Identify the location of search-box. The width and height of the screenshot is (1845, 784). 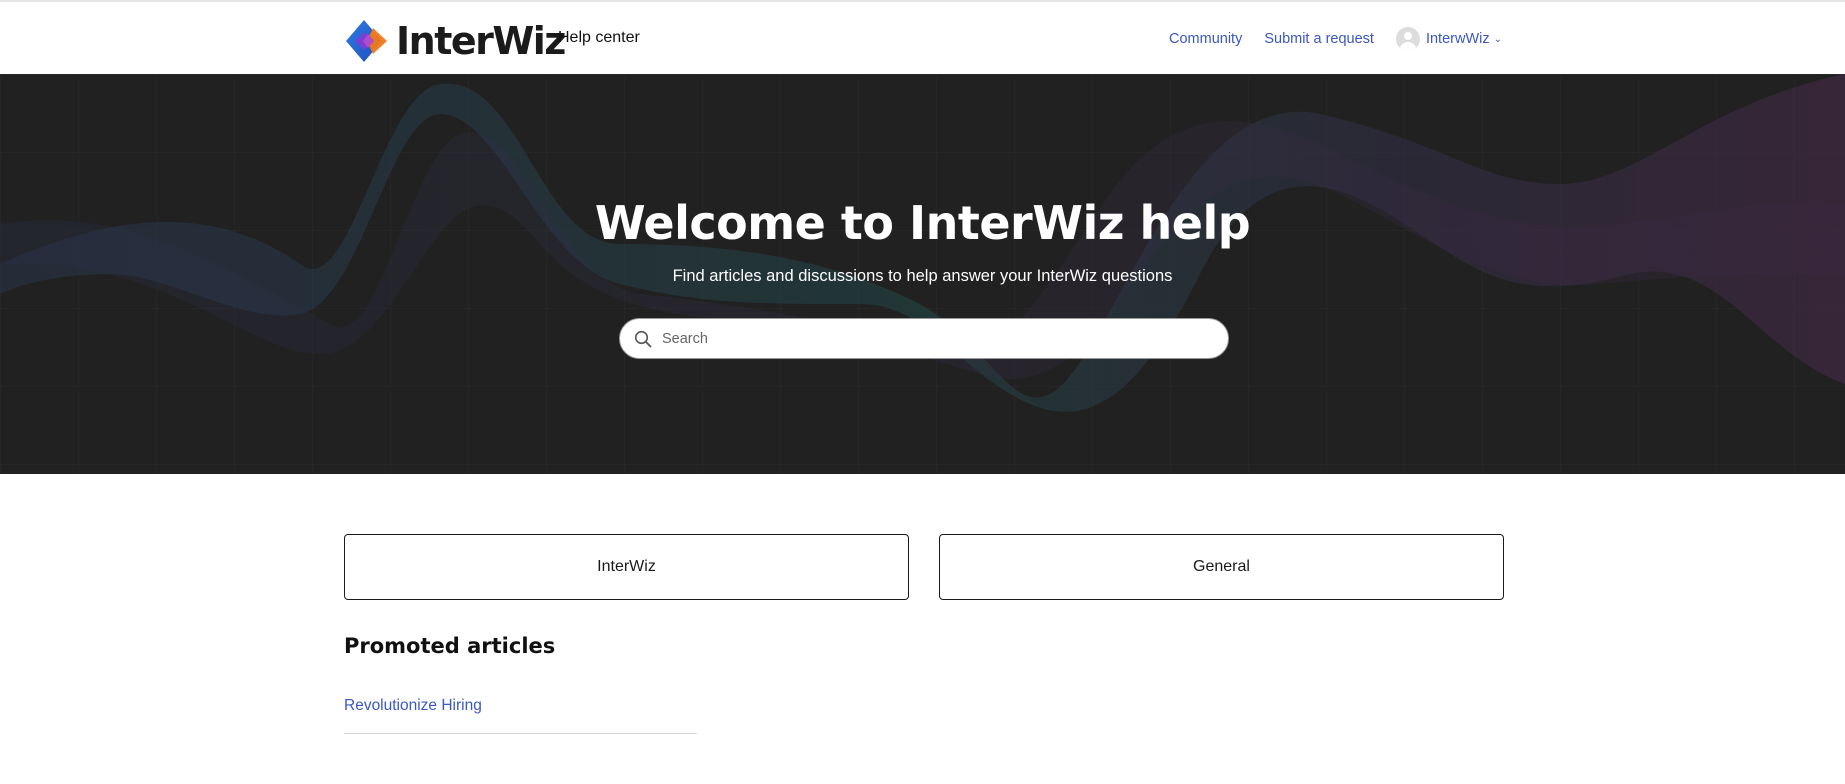
(924, 338).